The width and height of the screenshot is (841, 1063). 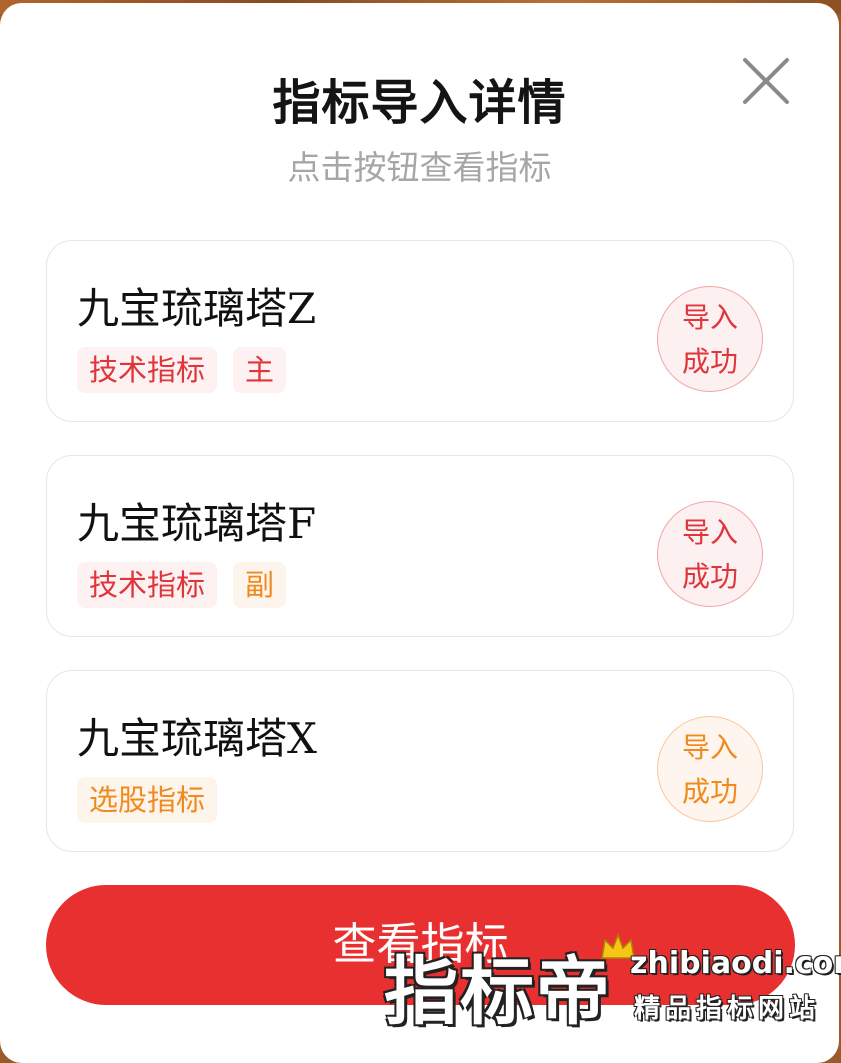 I want to click on tag-list: 技术指标 副, so click(x=182, y=585).